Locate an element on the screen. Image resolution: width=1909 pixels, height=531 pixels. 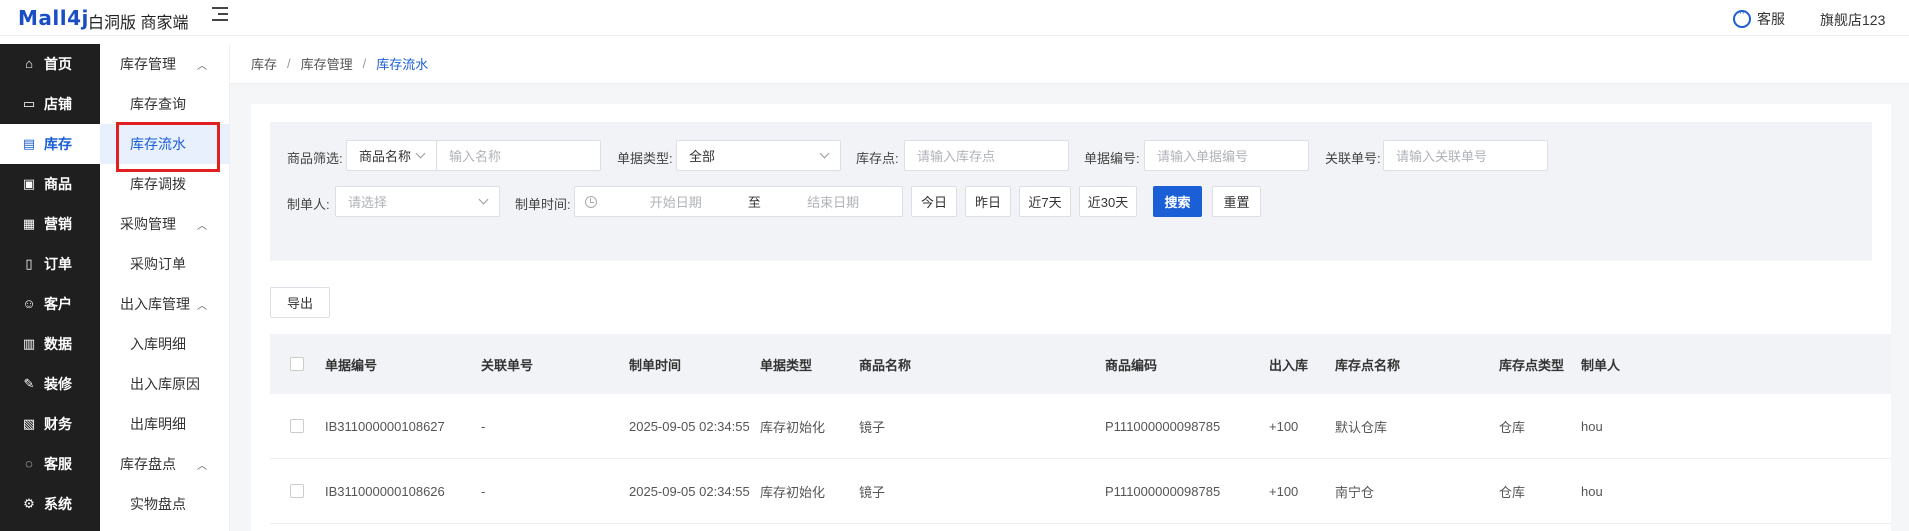
settings-icon: ⚙ is located at coordinates (29, 503).